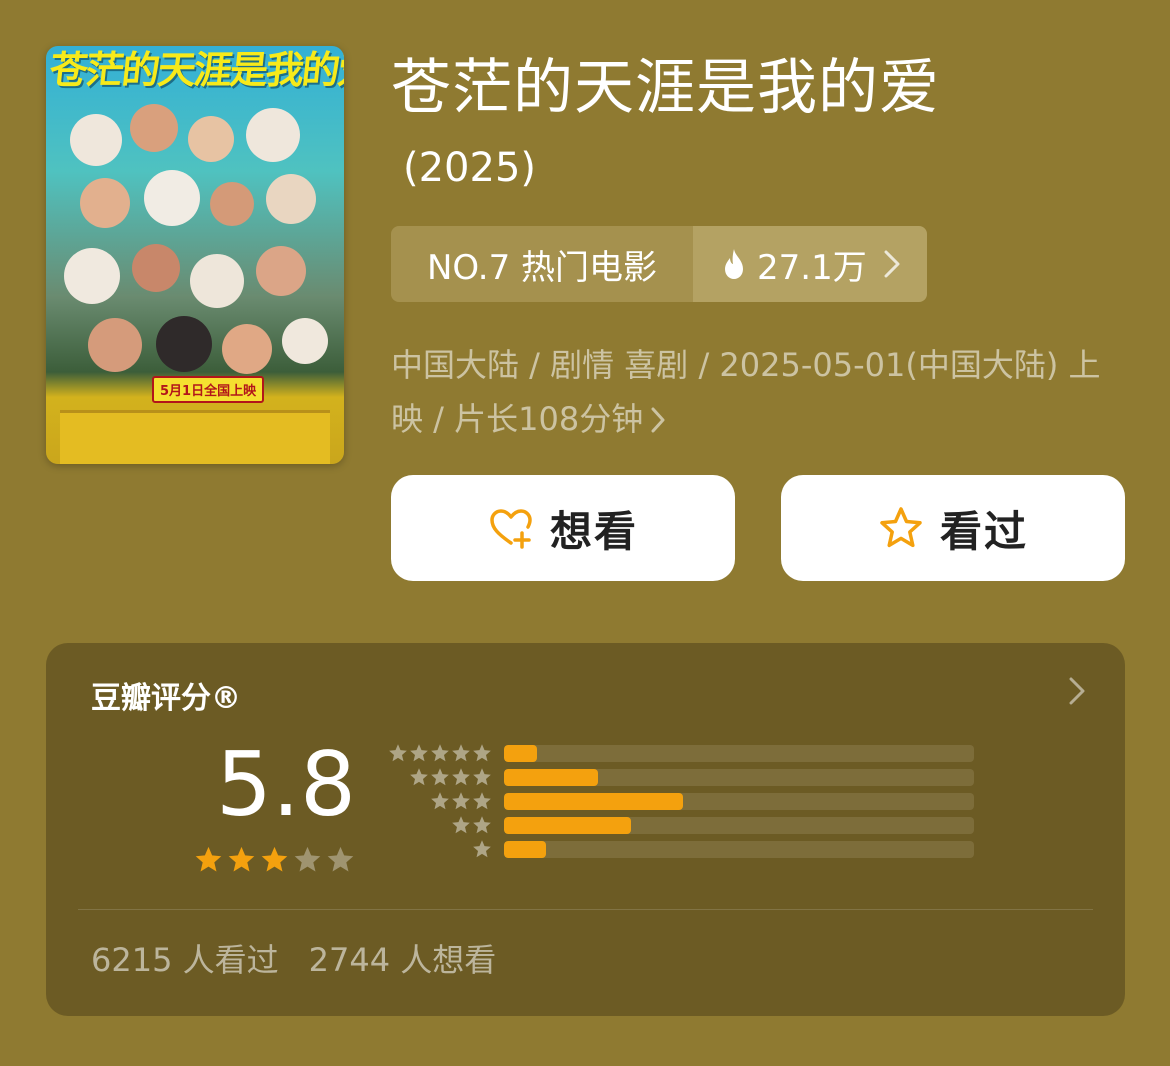 The width and height of the screenshot is (1170, 1066). What do you see at coordinates (812, 267) in the screenshot?
I see `heat-value: 27.1万` at bounding box center [812, 267].